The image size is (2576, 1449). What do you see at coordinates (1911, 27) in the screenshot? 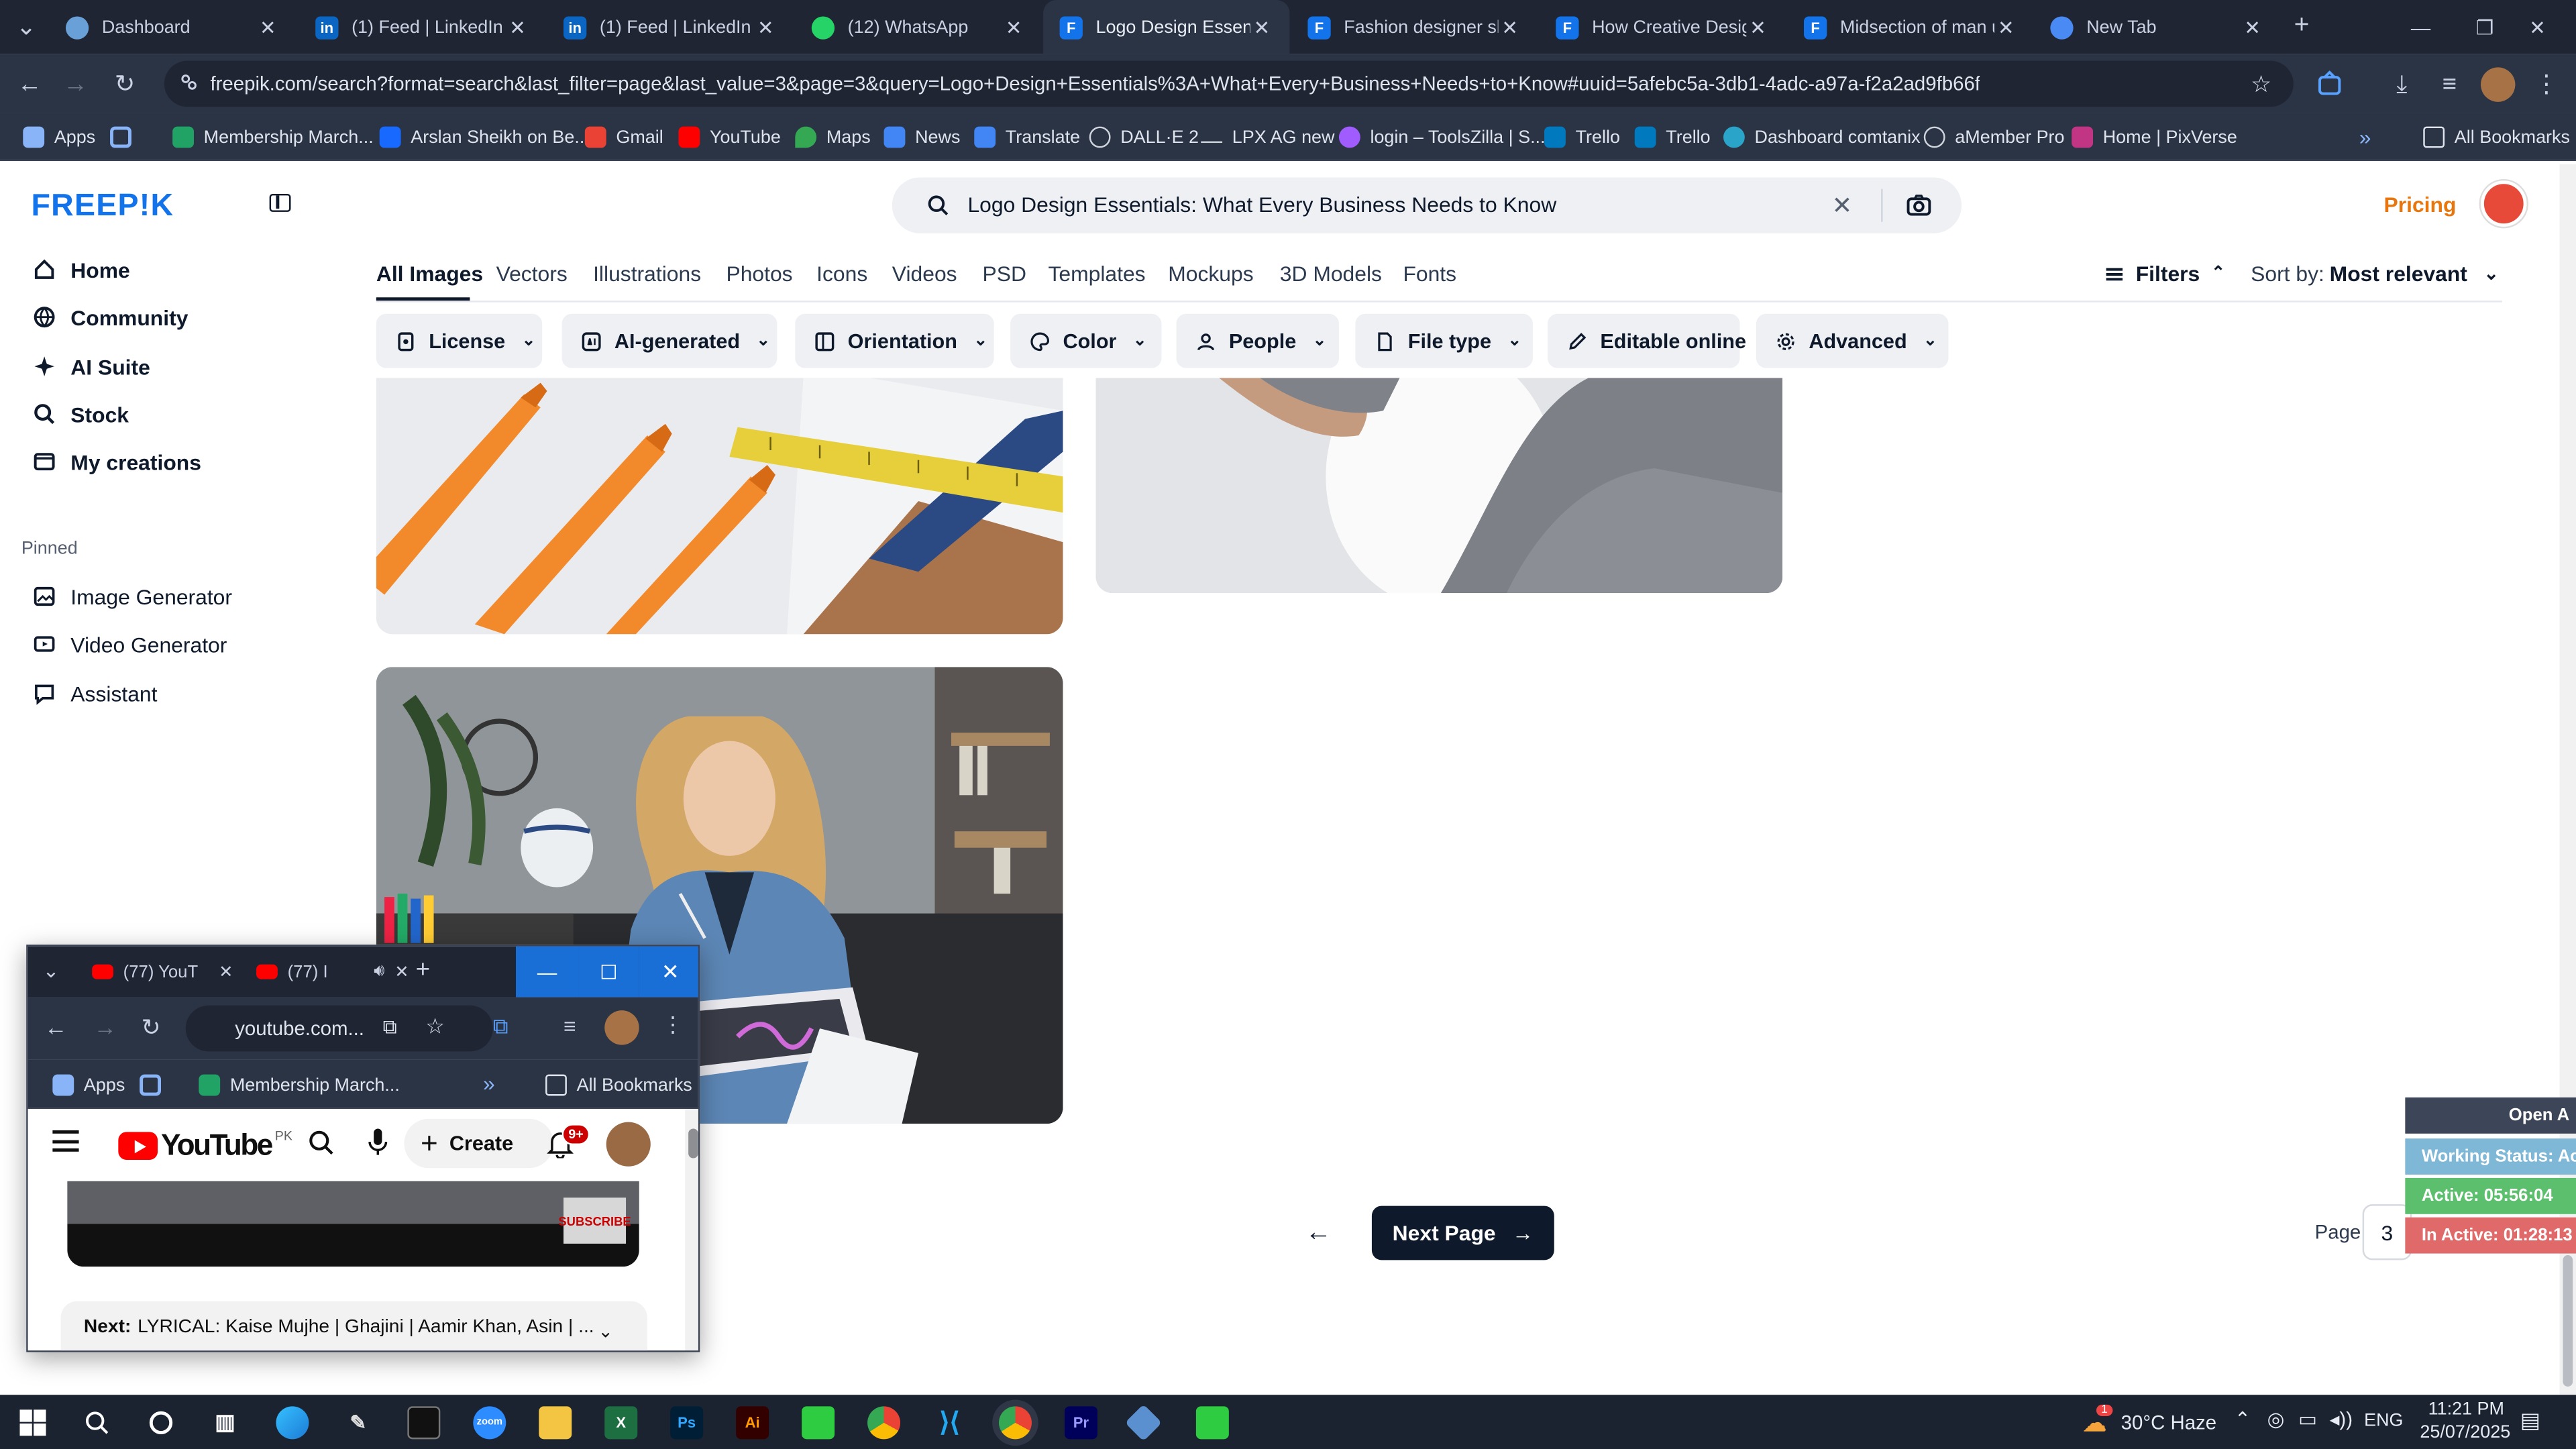
I see `browser-tab: F Midsection of man u ✕` at bounding box center [1911, 27].